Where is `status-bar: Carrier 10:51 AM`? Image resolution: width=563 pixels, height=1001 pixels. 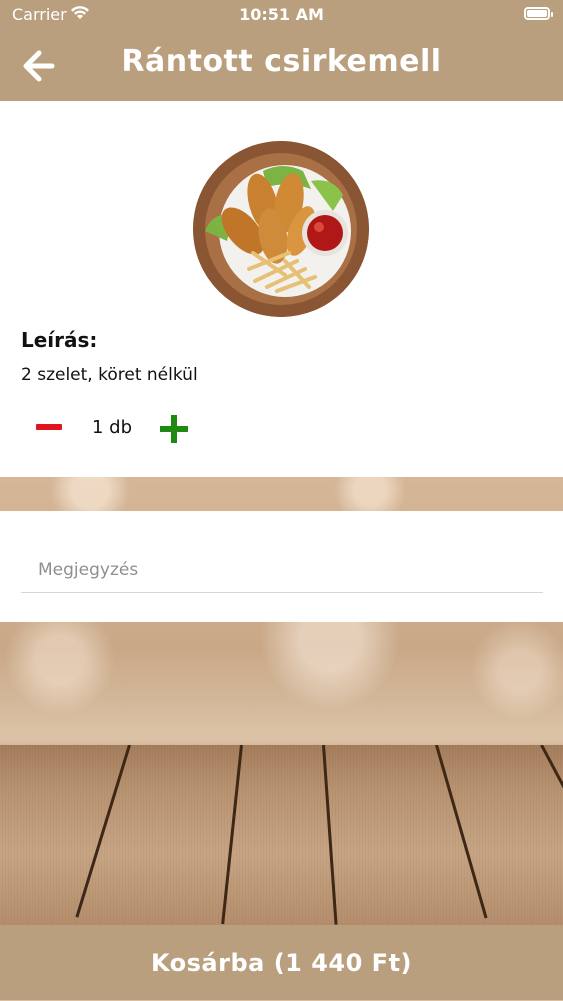
status-bar: Carrier 10:51 AM is located at coordinates (281, 15).